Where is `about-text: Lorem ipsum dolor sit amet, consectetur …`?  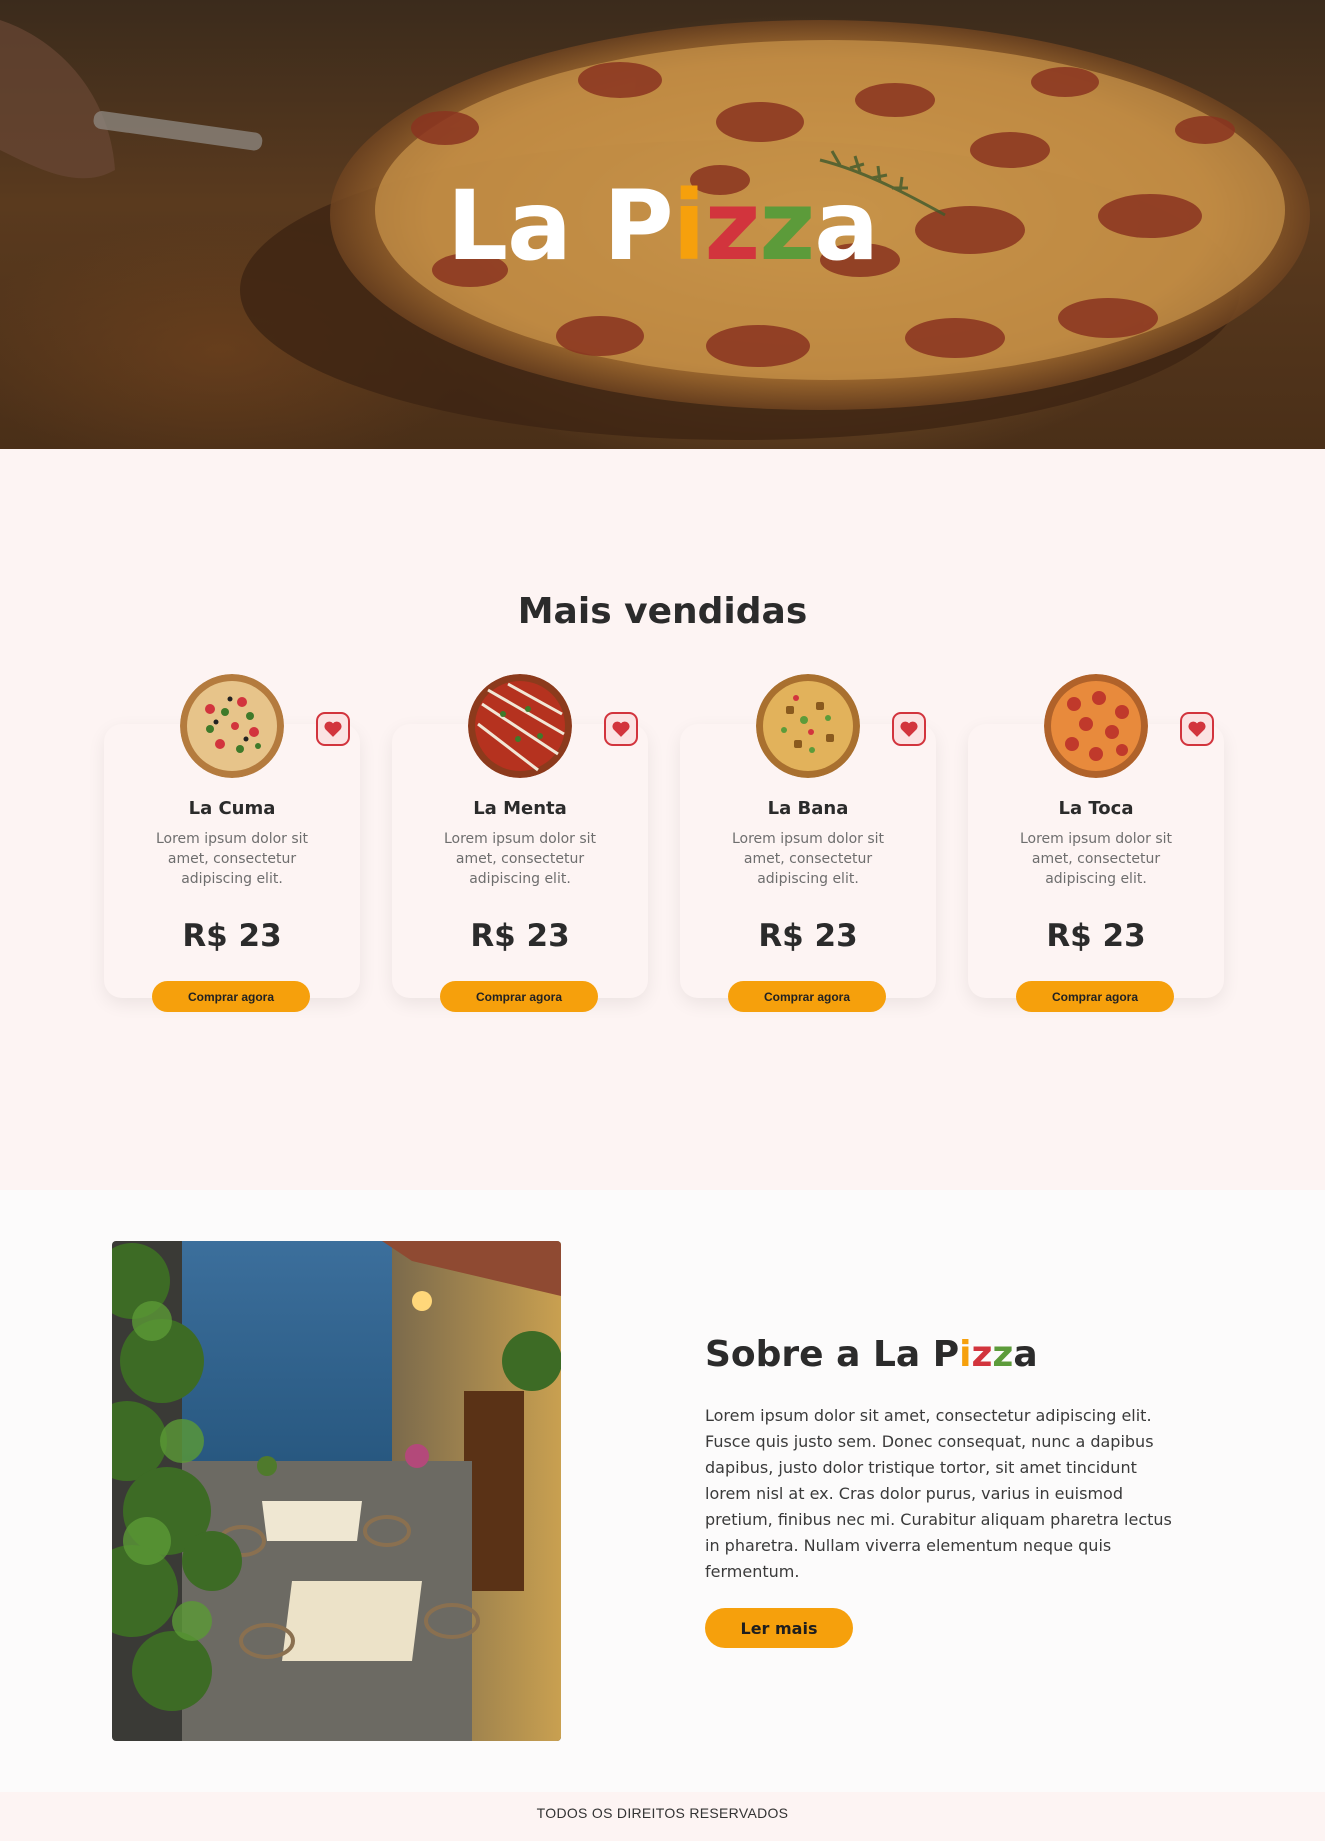 about-text: Lorem ipsum dolor sit amet, consectetur … is located at coordinates (938, 1493).